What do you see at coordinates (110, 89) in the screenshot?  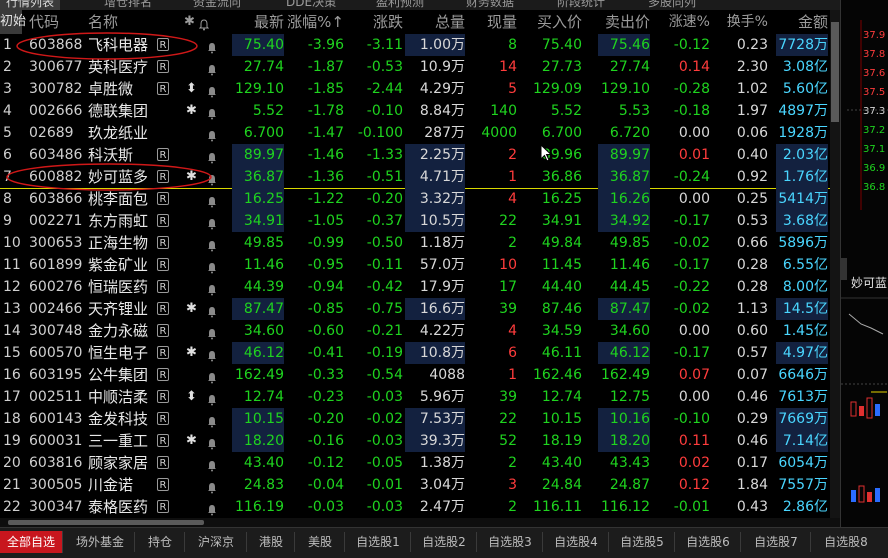 I see `stock-name: 卓胜微` at bounding box center [110, 89].